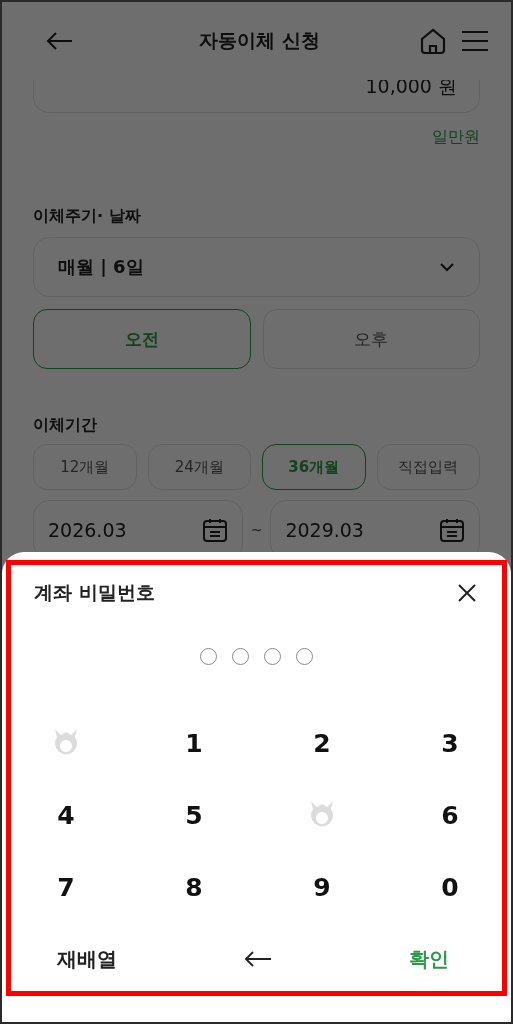 The width and height of the screenshot is (513, 1024). What do you see at coordinates (322, 743) in the screenshot?
I see `keypad-key: 2` at bounding box center [322, 743].